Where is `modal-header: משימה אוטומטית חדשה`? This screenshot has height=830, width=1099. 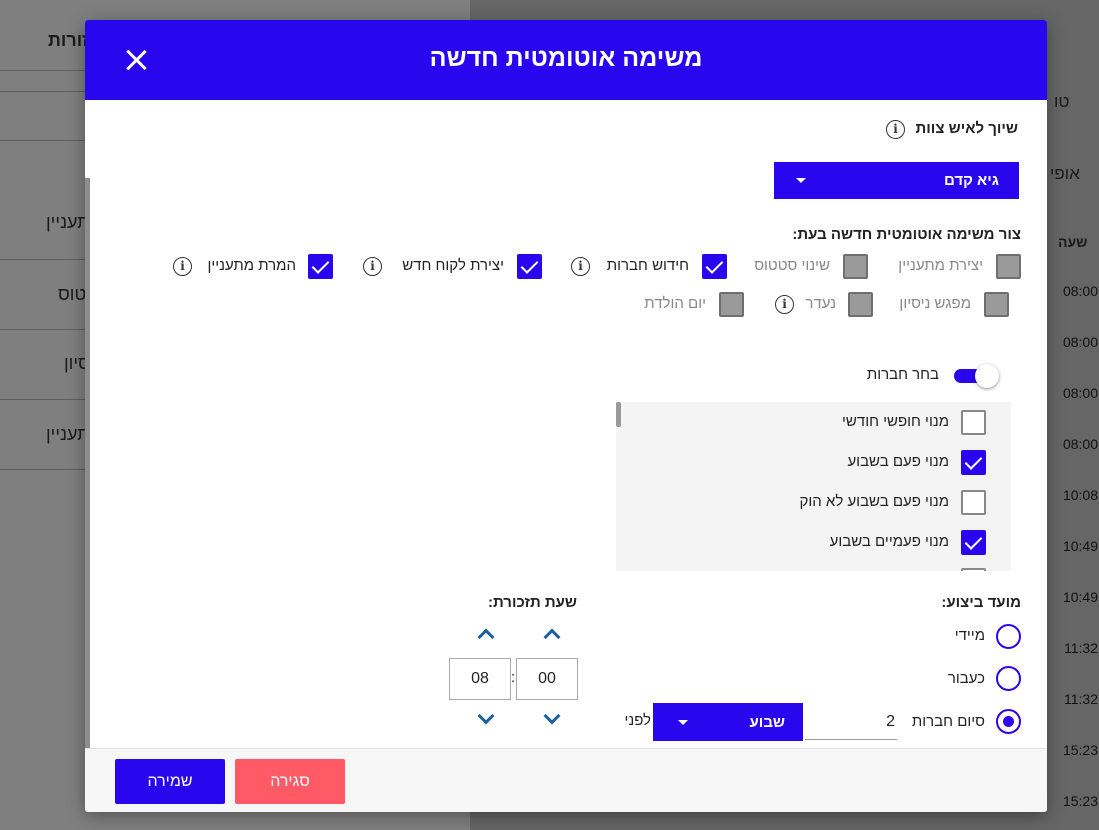
modal-header: משימה אוטומטית חדשה is located at coordinates (566, 60).